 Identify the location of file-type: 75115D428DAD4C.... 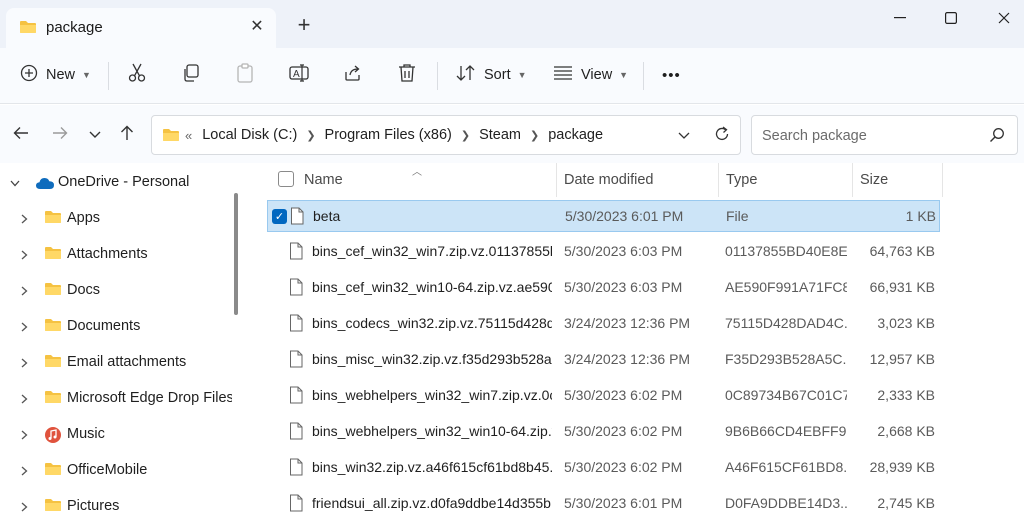
(786, 323).